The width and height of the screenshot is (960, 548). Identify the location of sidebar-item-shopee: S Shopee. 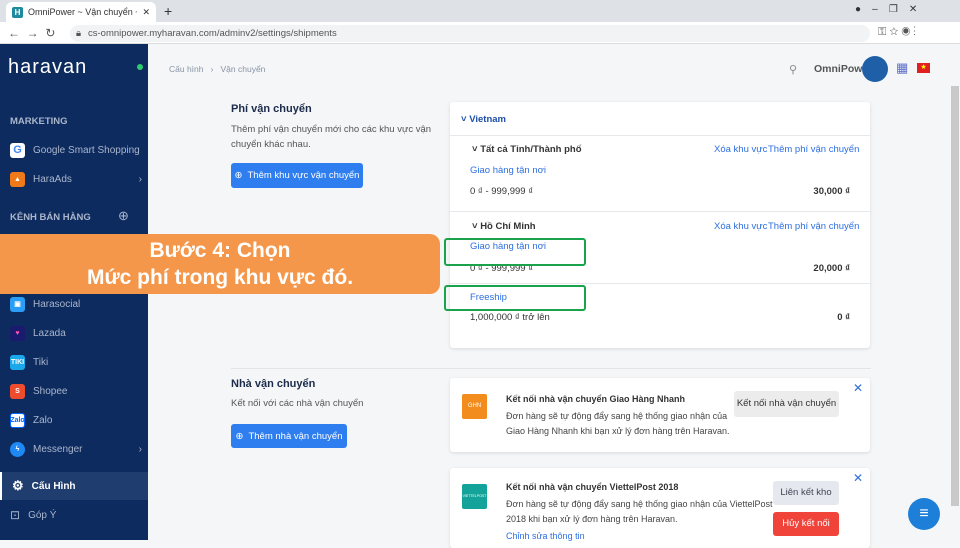
(74, 391).